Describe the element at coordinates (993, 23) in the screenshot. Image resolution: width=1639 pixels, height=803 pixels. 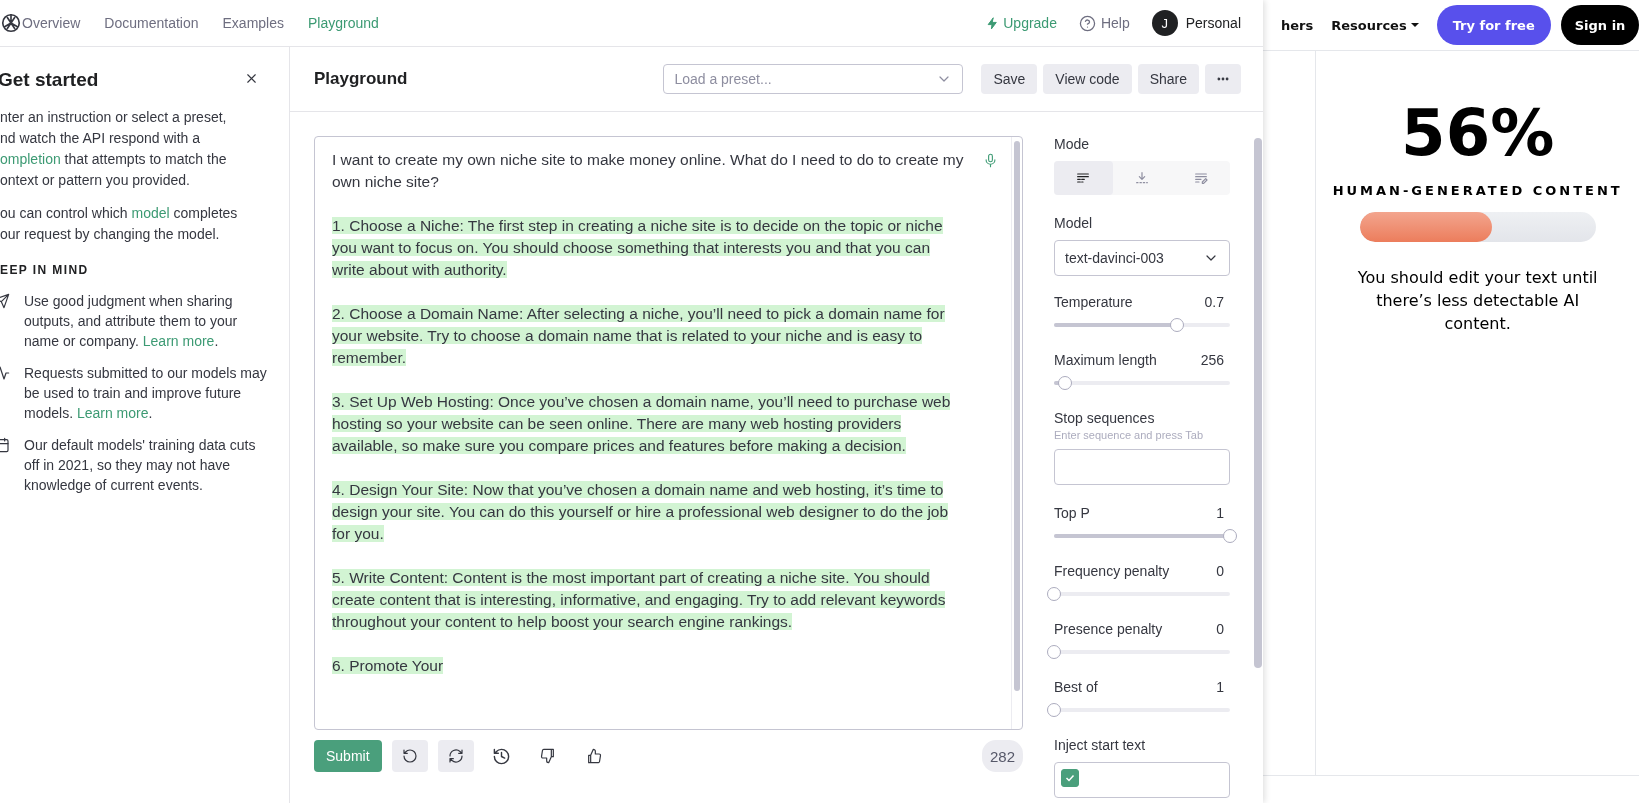
I see `lightning-icon` at that location.